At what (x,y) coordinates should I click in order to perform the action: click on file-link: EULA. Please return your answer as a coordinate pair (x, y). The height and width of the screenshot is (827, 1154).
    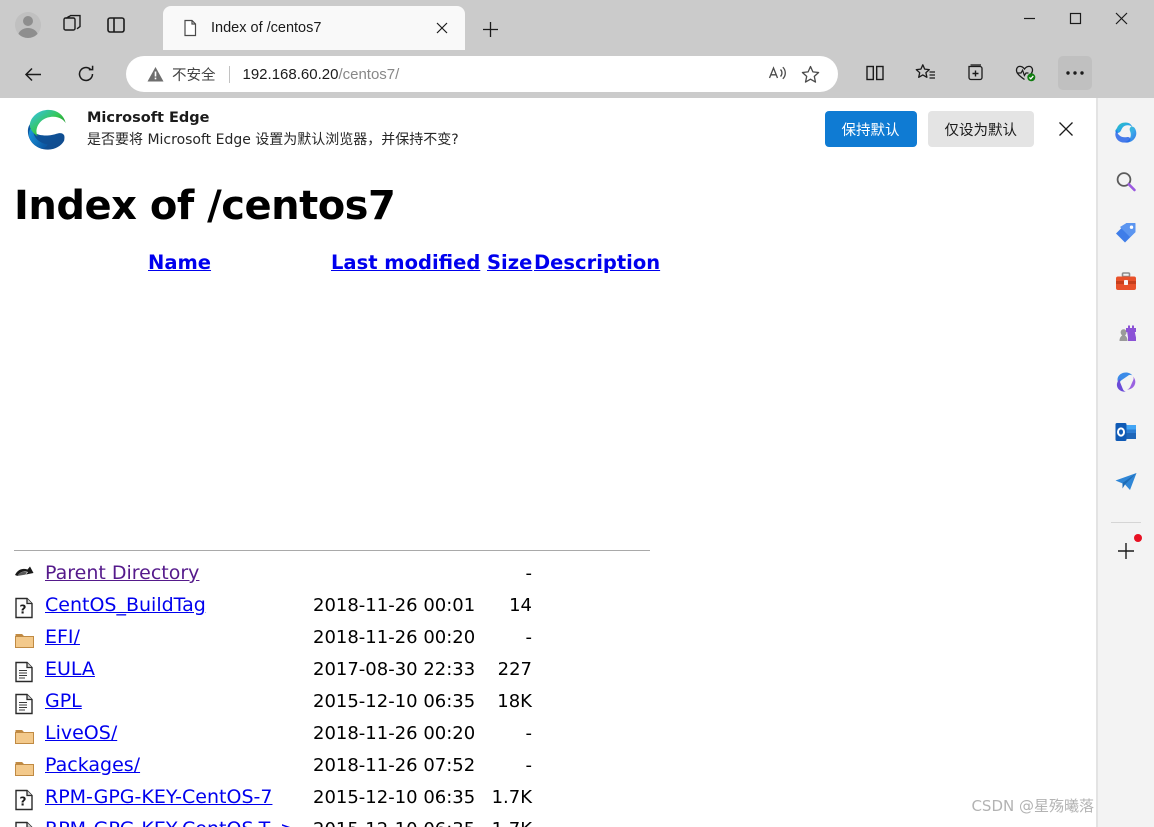
    Looking at the image, I should click on (70, 669).